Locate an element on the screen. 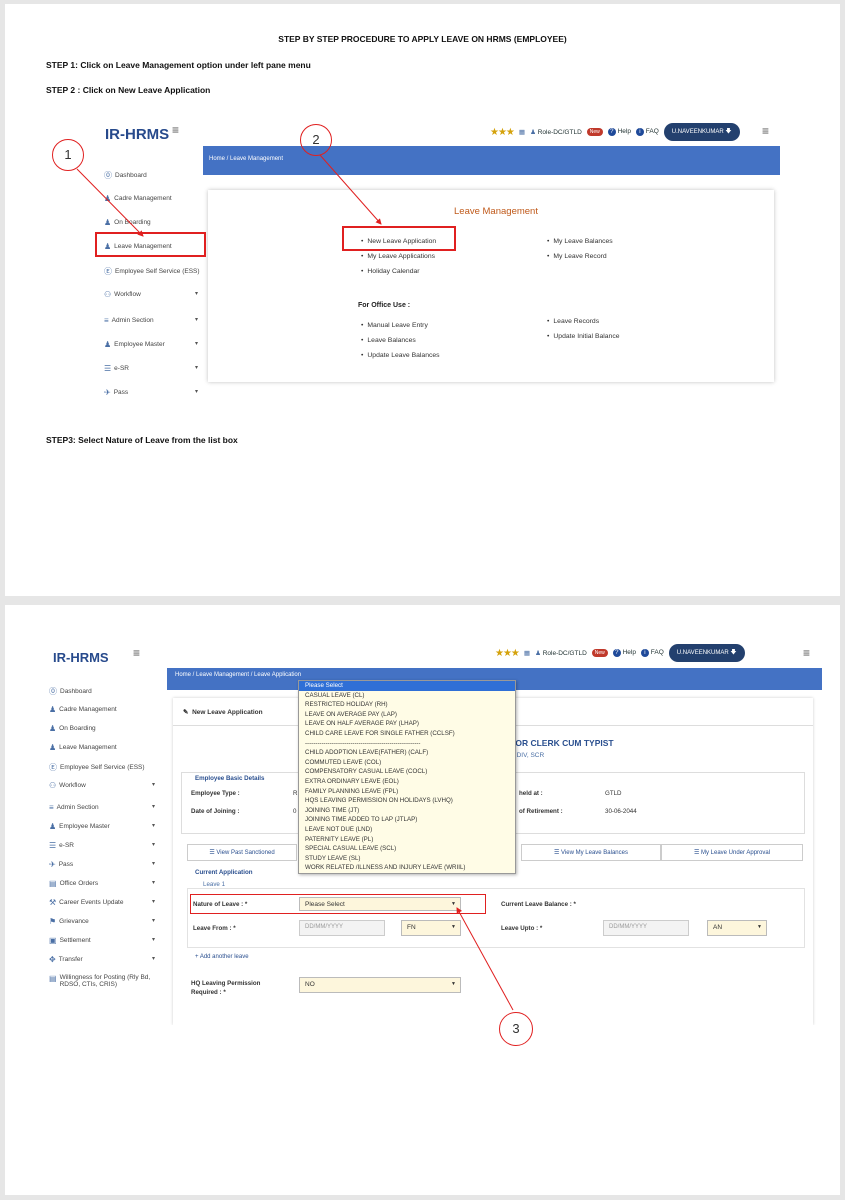  leave-from-input: DD/MM/YYYY is located at coordinates (342, 928).